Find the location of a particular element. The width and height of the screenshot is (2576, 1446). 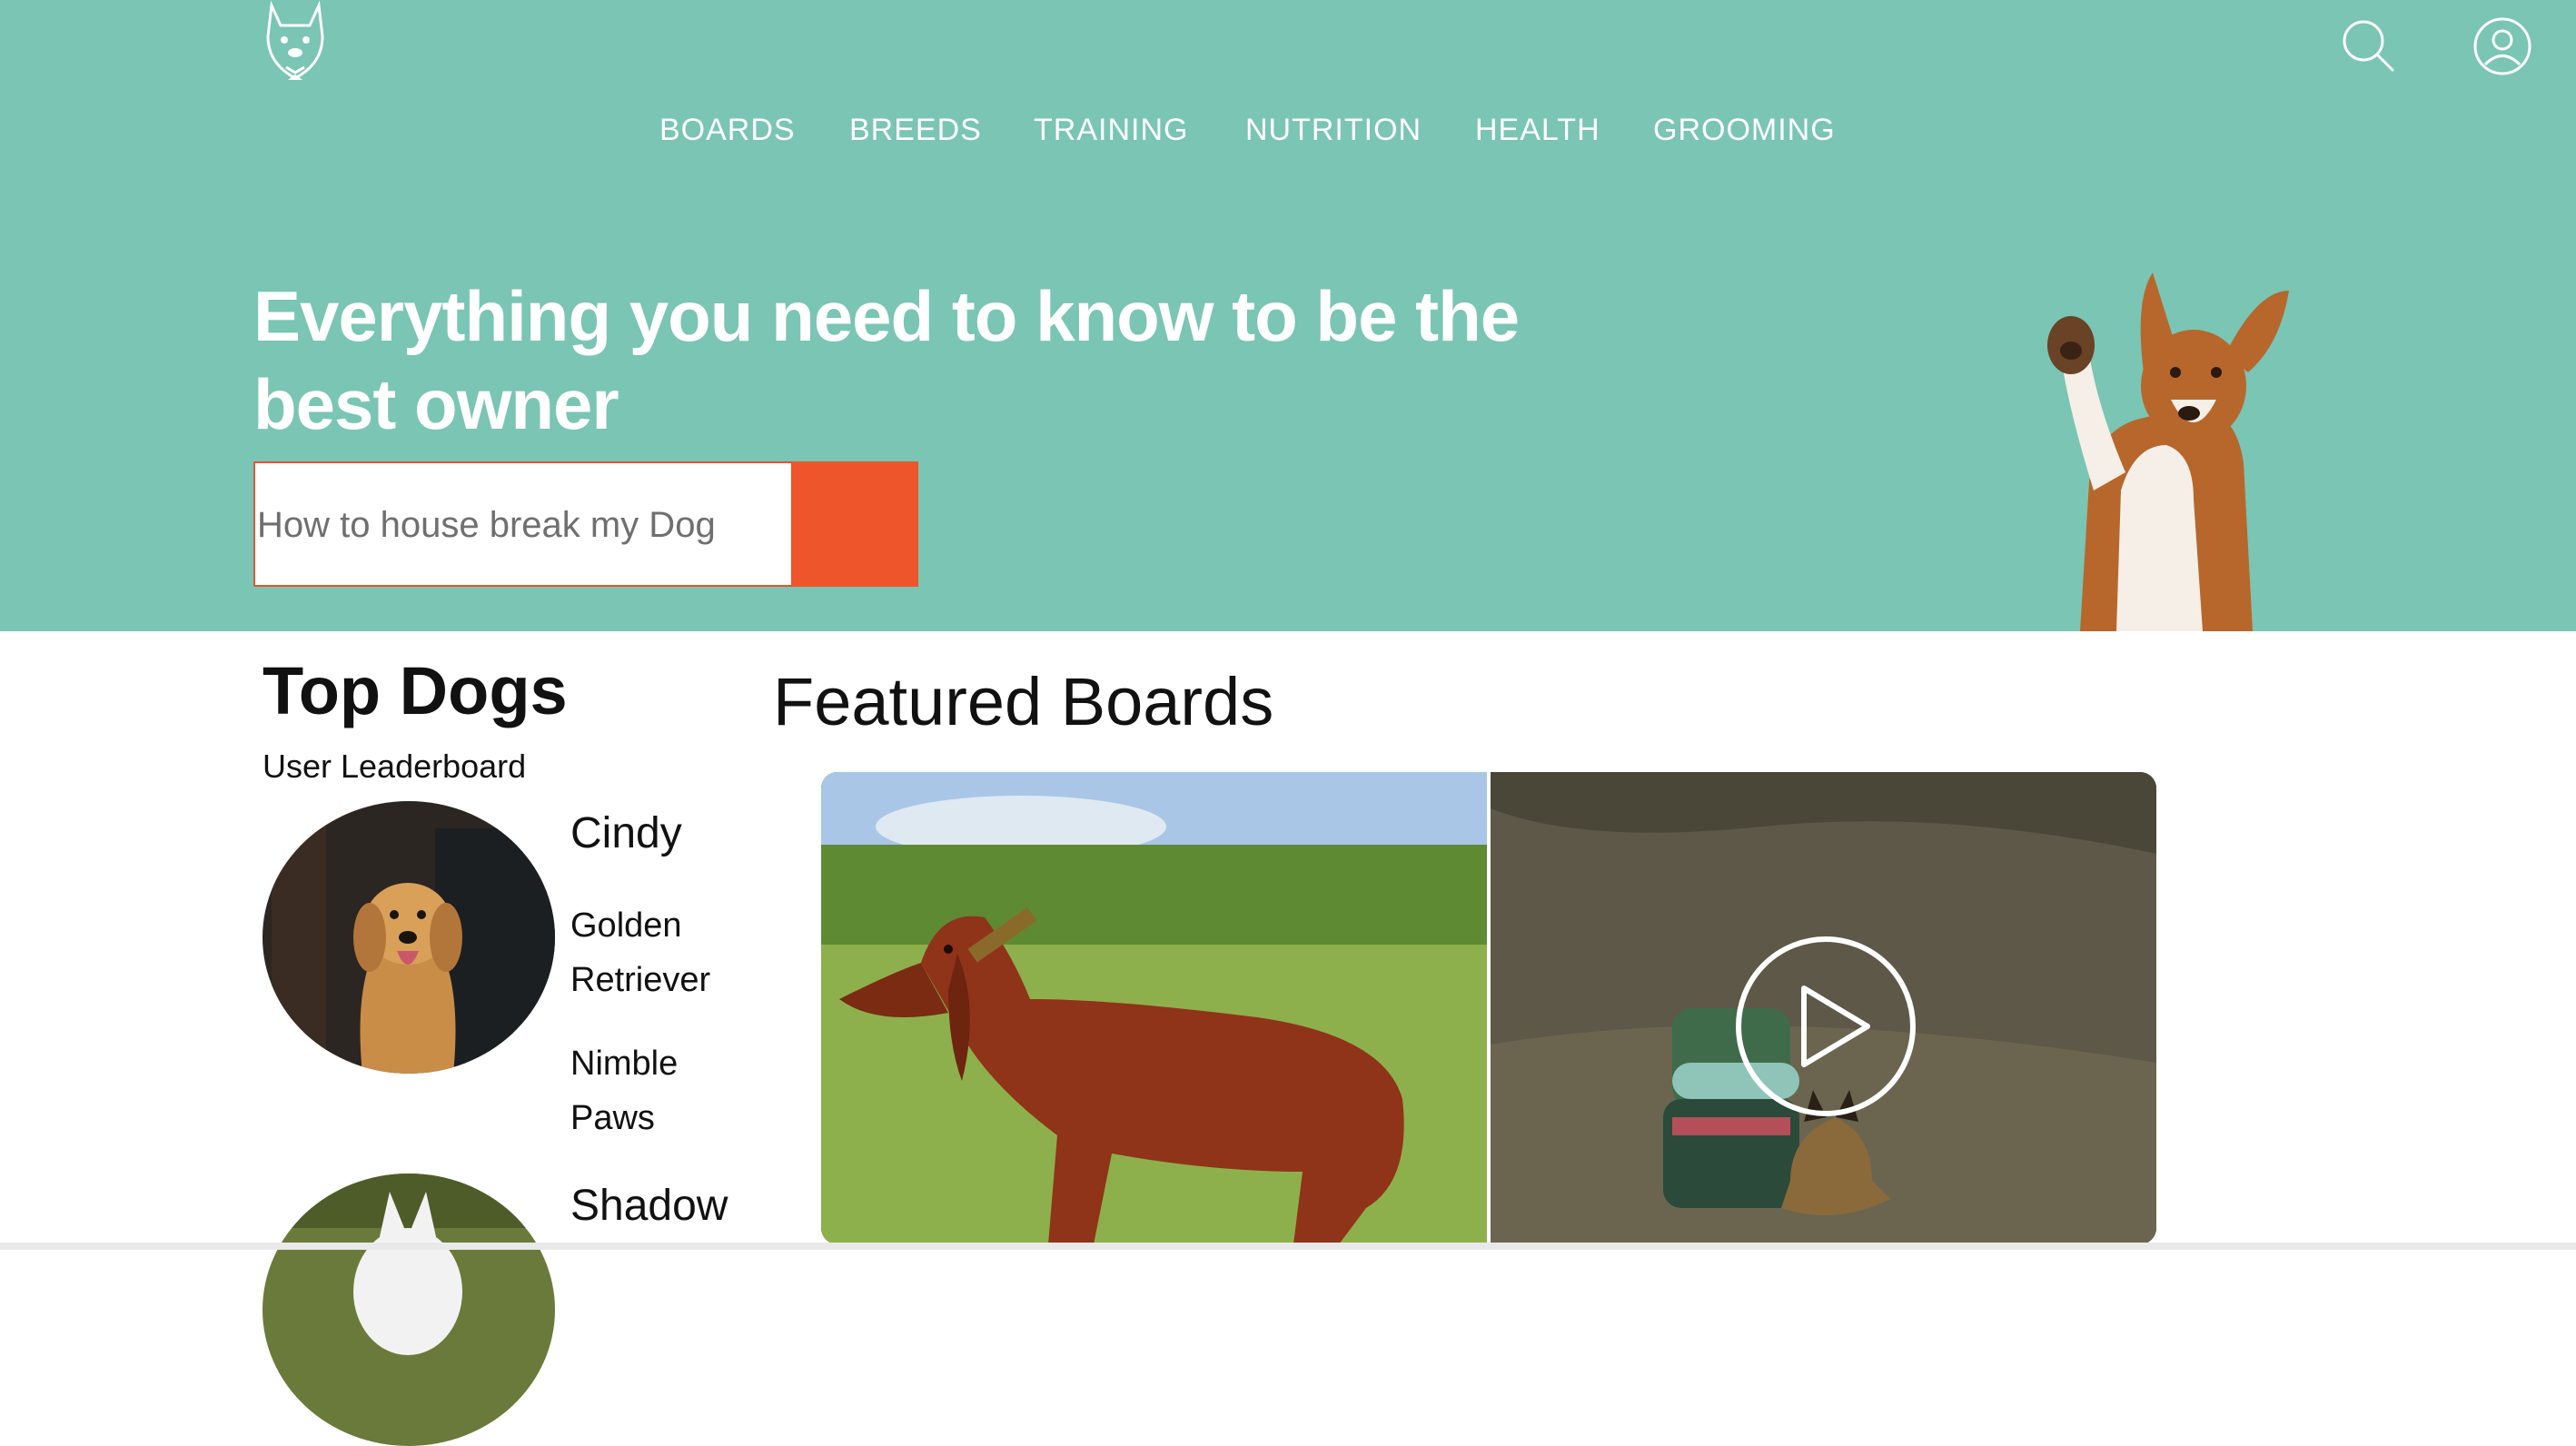

waving-dog-image is located at coordinates (2168, 451).